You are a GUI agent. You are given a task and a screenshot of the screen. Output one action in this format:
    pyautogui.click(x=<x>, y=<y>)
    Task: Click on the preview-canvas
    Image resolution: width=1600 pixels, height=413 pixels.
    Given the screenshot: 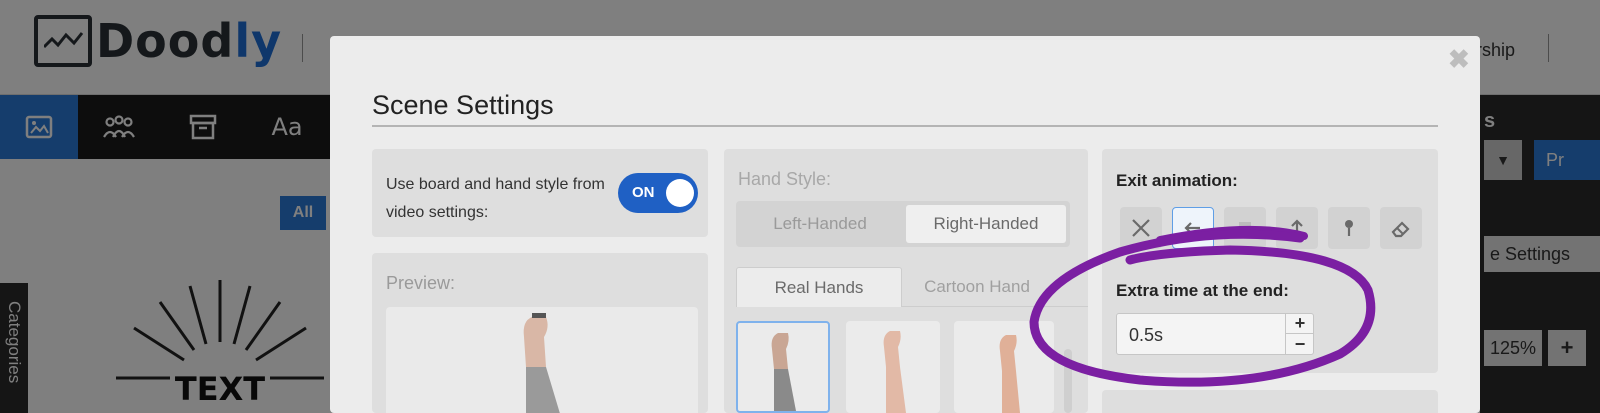 What is the action you would take?
    pyautogui.click(x=542, y=360)
    